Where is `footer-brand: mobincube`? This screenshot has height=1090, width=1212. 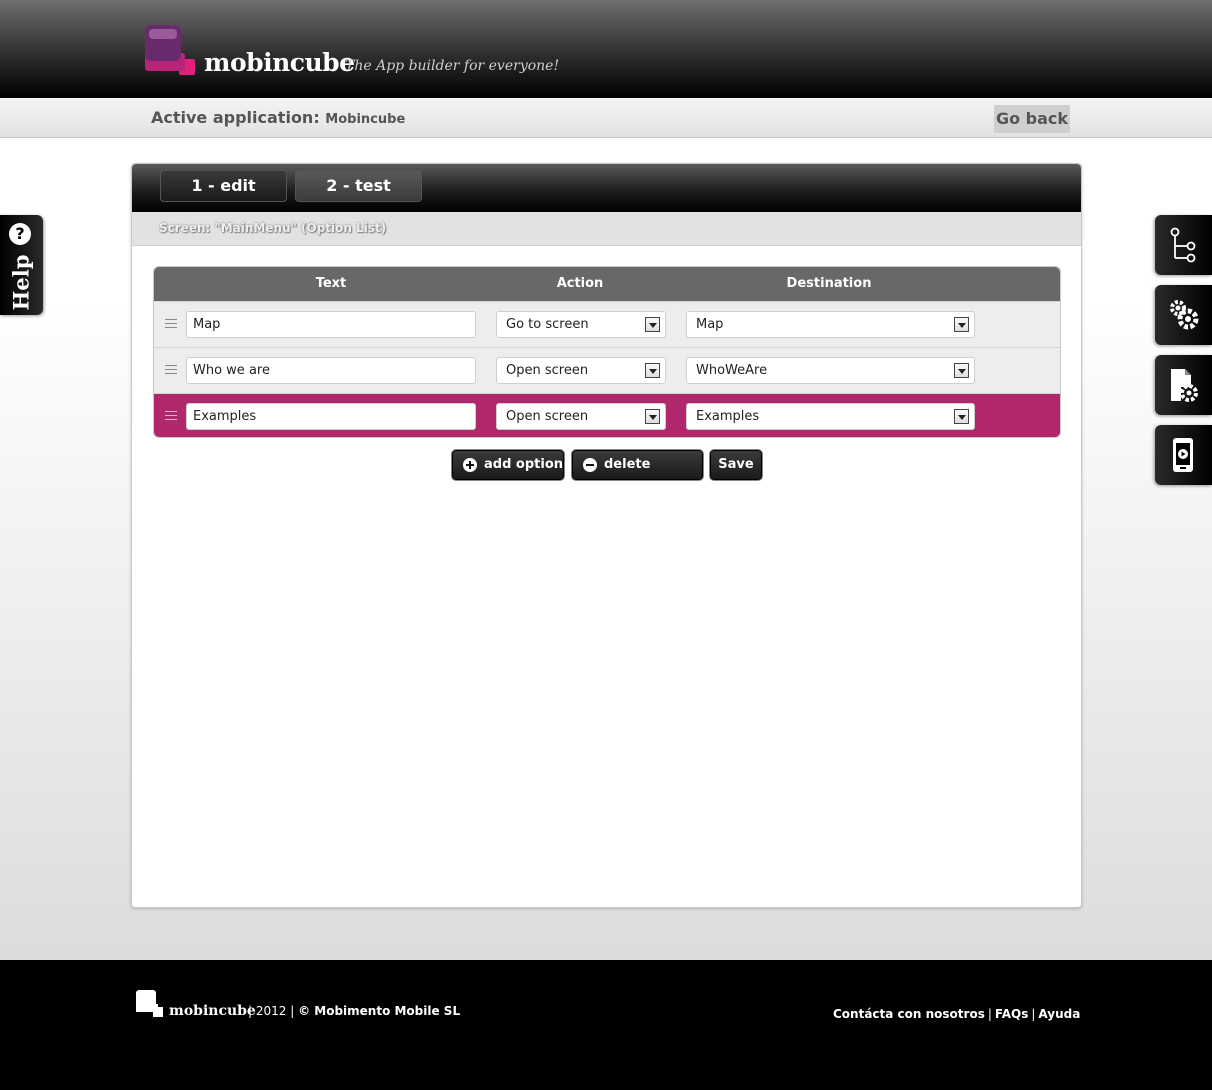 footer-brand: mobincube is located at coordinates (212, 1011).